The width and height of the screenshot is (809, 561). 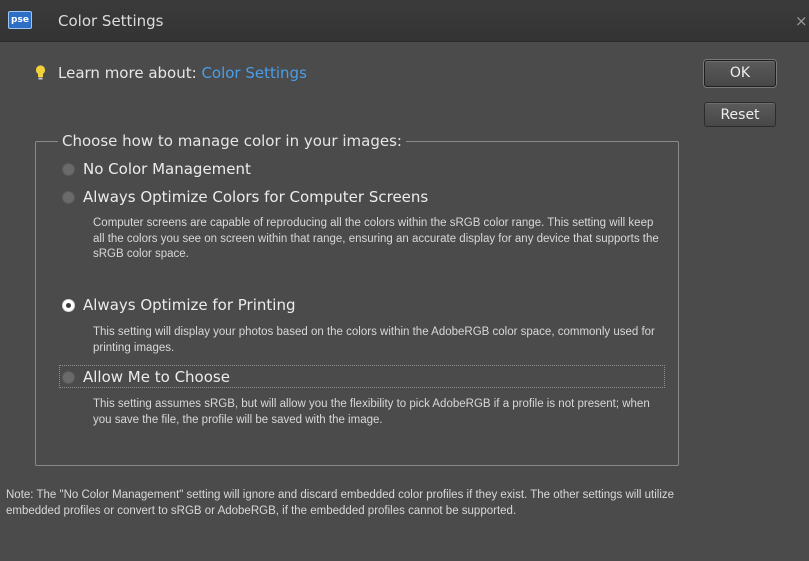 What do you see at coordinates (253, 73) in the screenshot?
I see `color-settings-link: Color Settings` at bounding box center [253, 73].